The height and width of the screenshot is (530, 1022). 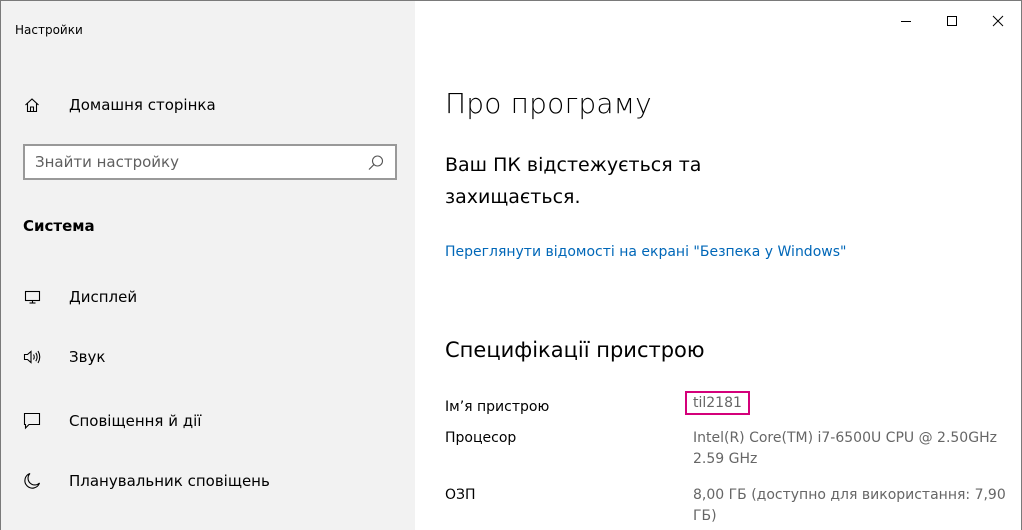 I want to click on protection-status-text: Ваш ПК відстежується та захищається., so click(x=573, y=181).